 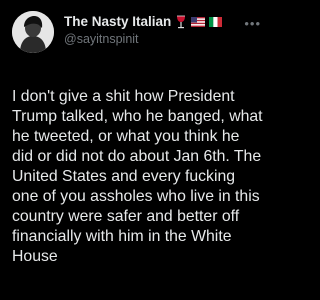 I want to click on avatar, so click(x=33, y=32).